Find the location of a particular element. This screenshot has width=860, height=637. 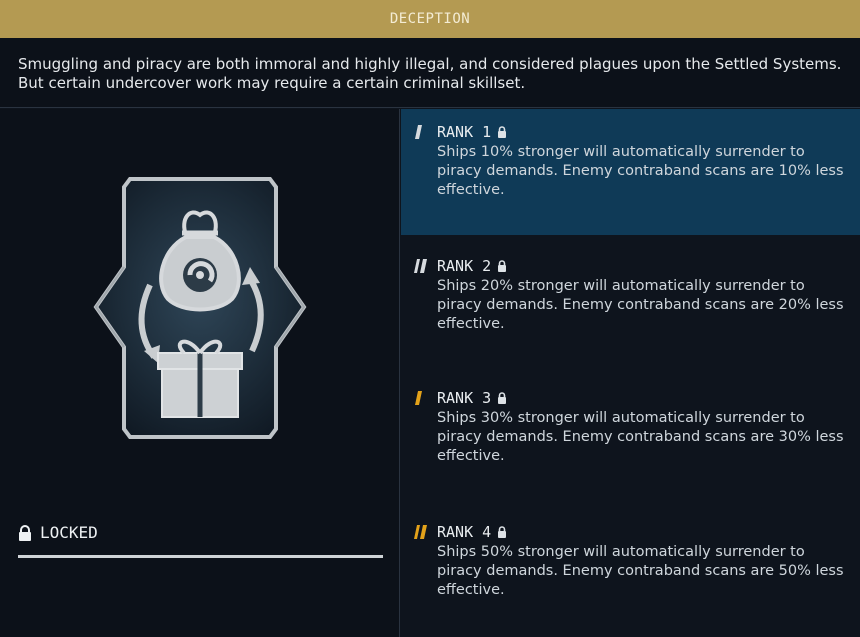

skill-title: DECEPTION is located at coordinates (430, 19).